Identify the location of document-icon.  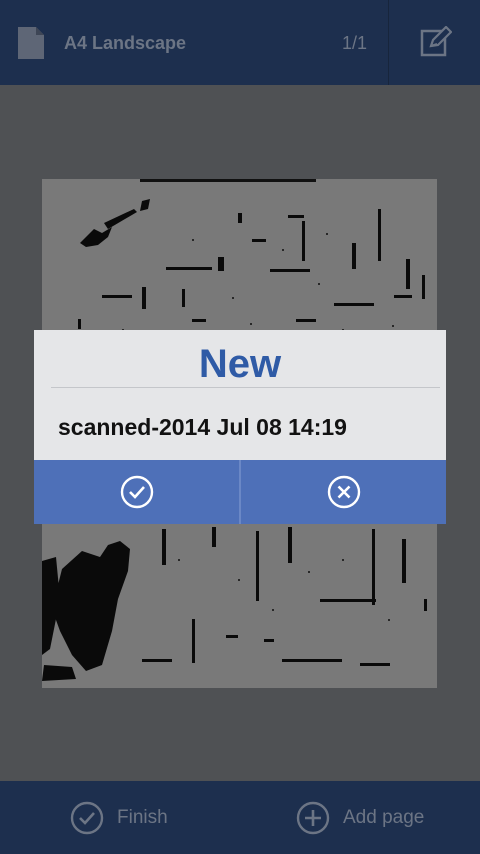
(31, 43).